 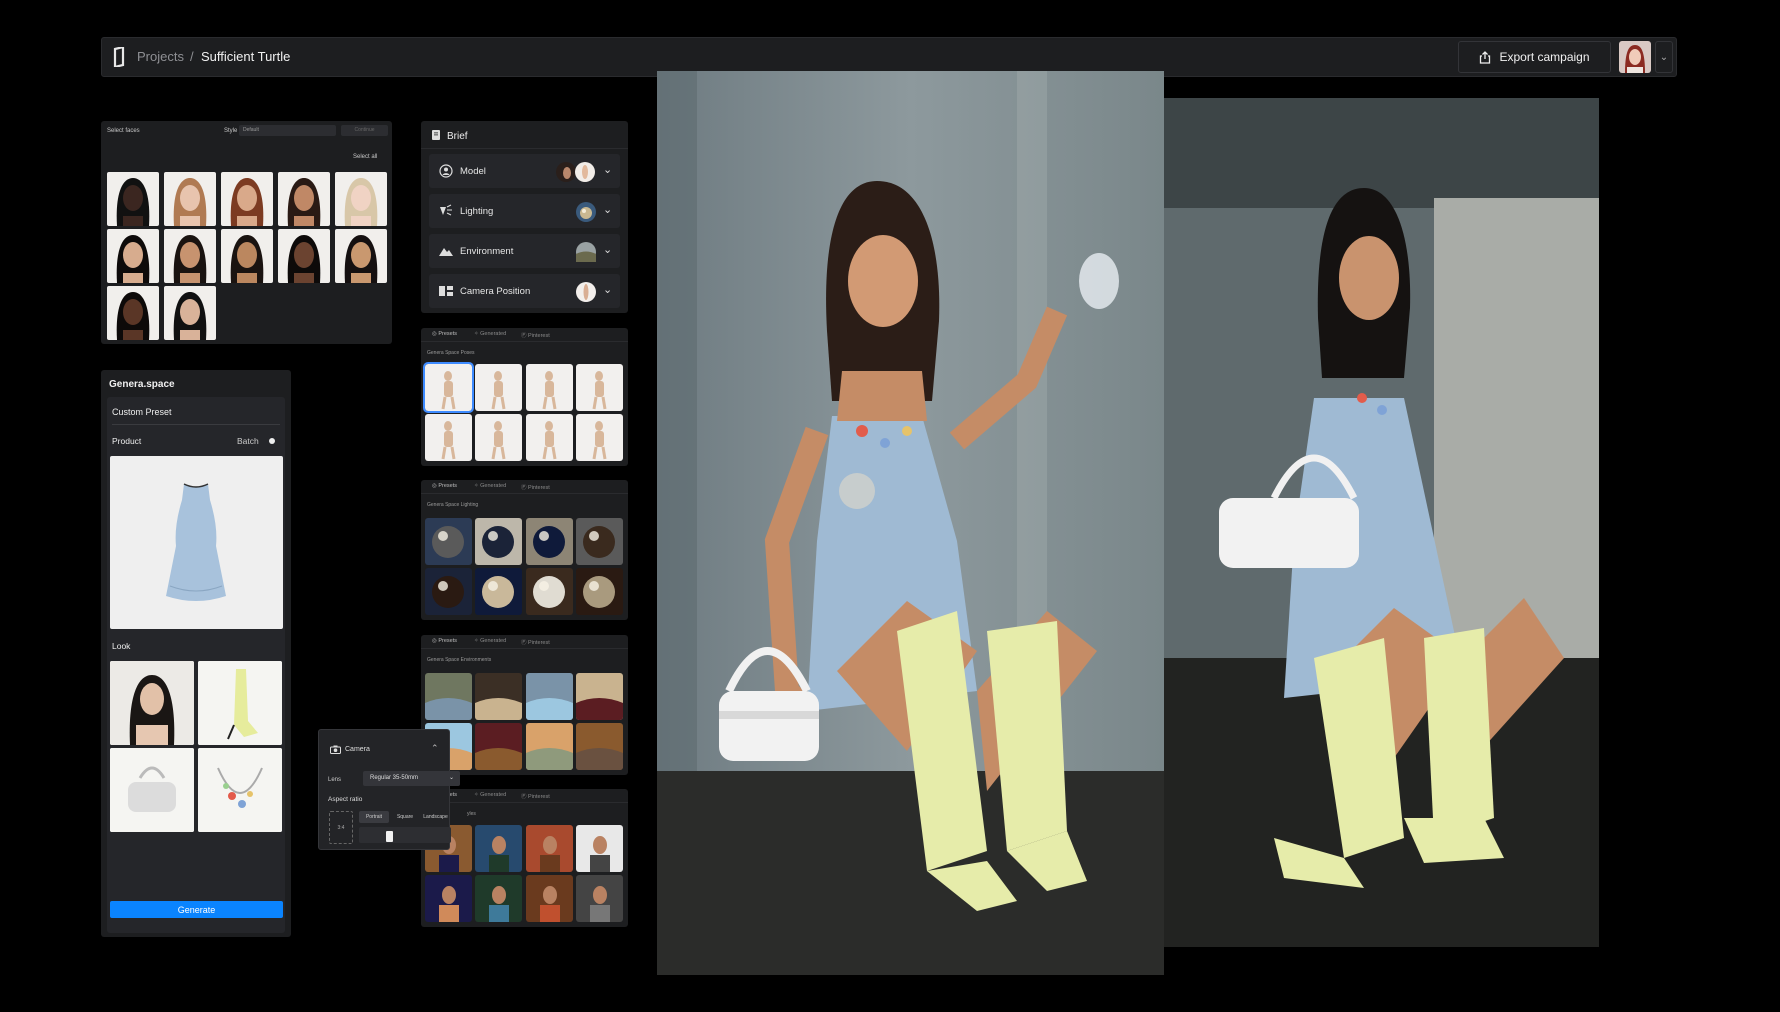 I want to click on continue-button: Continue, so click(x=364, y=130).